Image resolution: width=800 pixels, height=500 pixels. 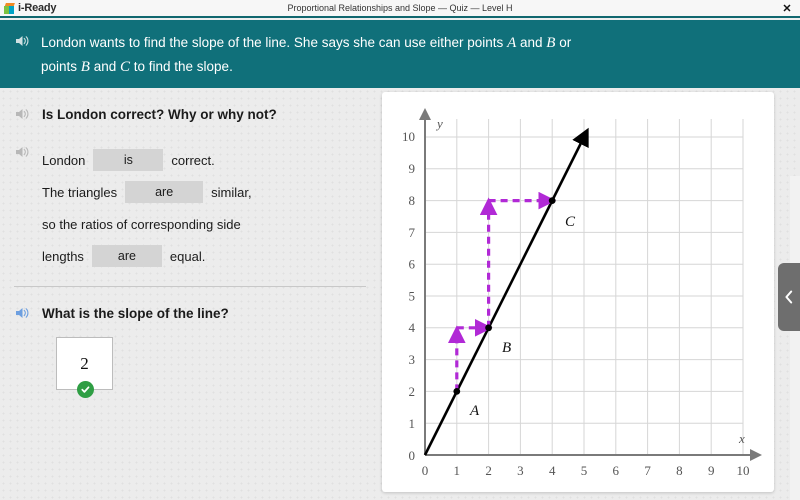 I want to click on answer-field-wrap: 2, so click(x=84, y=367).